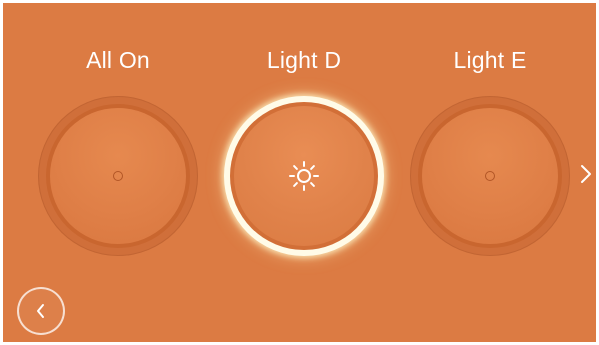 The width and height of the screenshot is (599, 345). I want to click on chevron-left-icon, so click(40, 311).